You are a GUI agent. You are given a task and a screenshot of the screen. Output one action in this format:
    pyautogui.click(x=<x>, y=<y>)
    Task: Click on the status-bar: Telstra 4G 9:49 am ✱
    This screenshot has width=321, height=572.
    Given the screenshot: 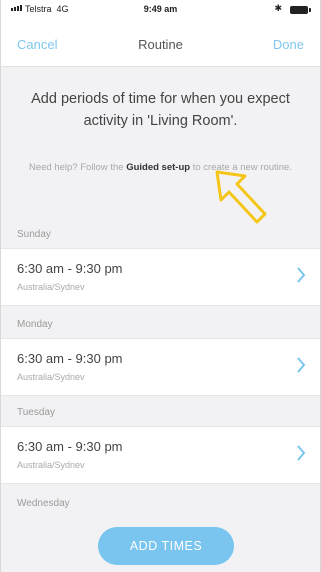 What is the action you would take?
    pyautogui.click(x=160, y=11)
    